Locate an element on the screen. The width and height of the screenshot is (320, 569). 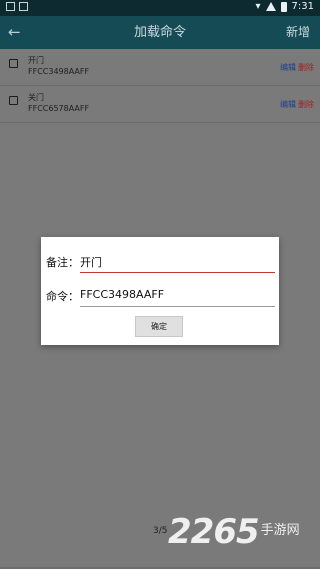
command-underline is located at coordinates (177, 306).